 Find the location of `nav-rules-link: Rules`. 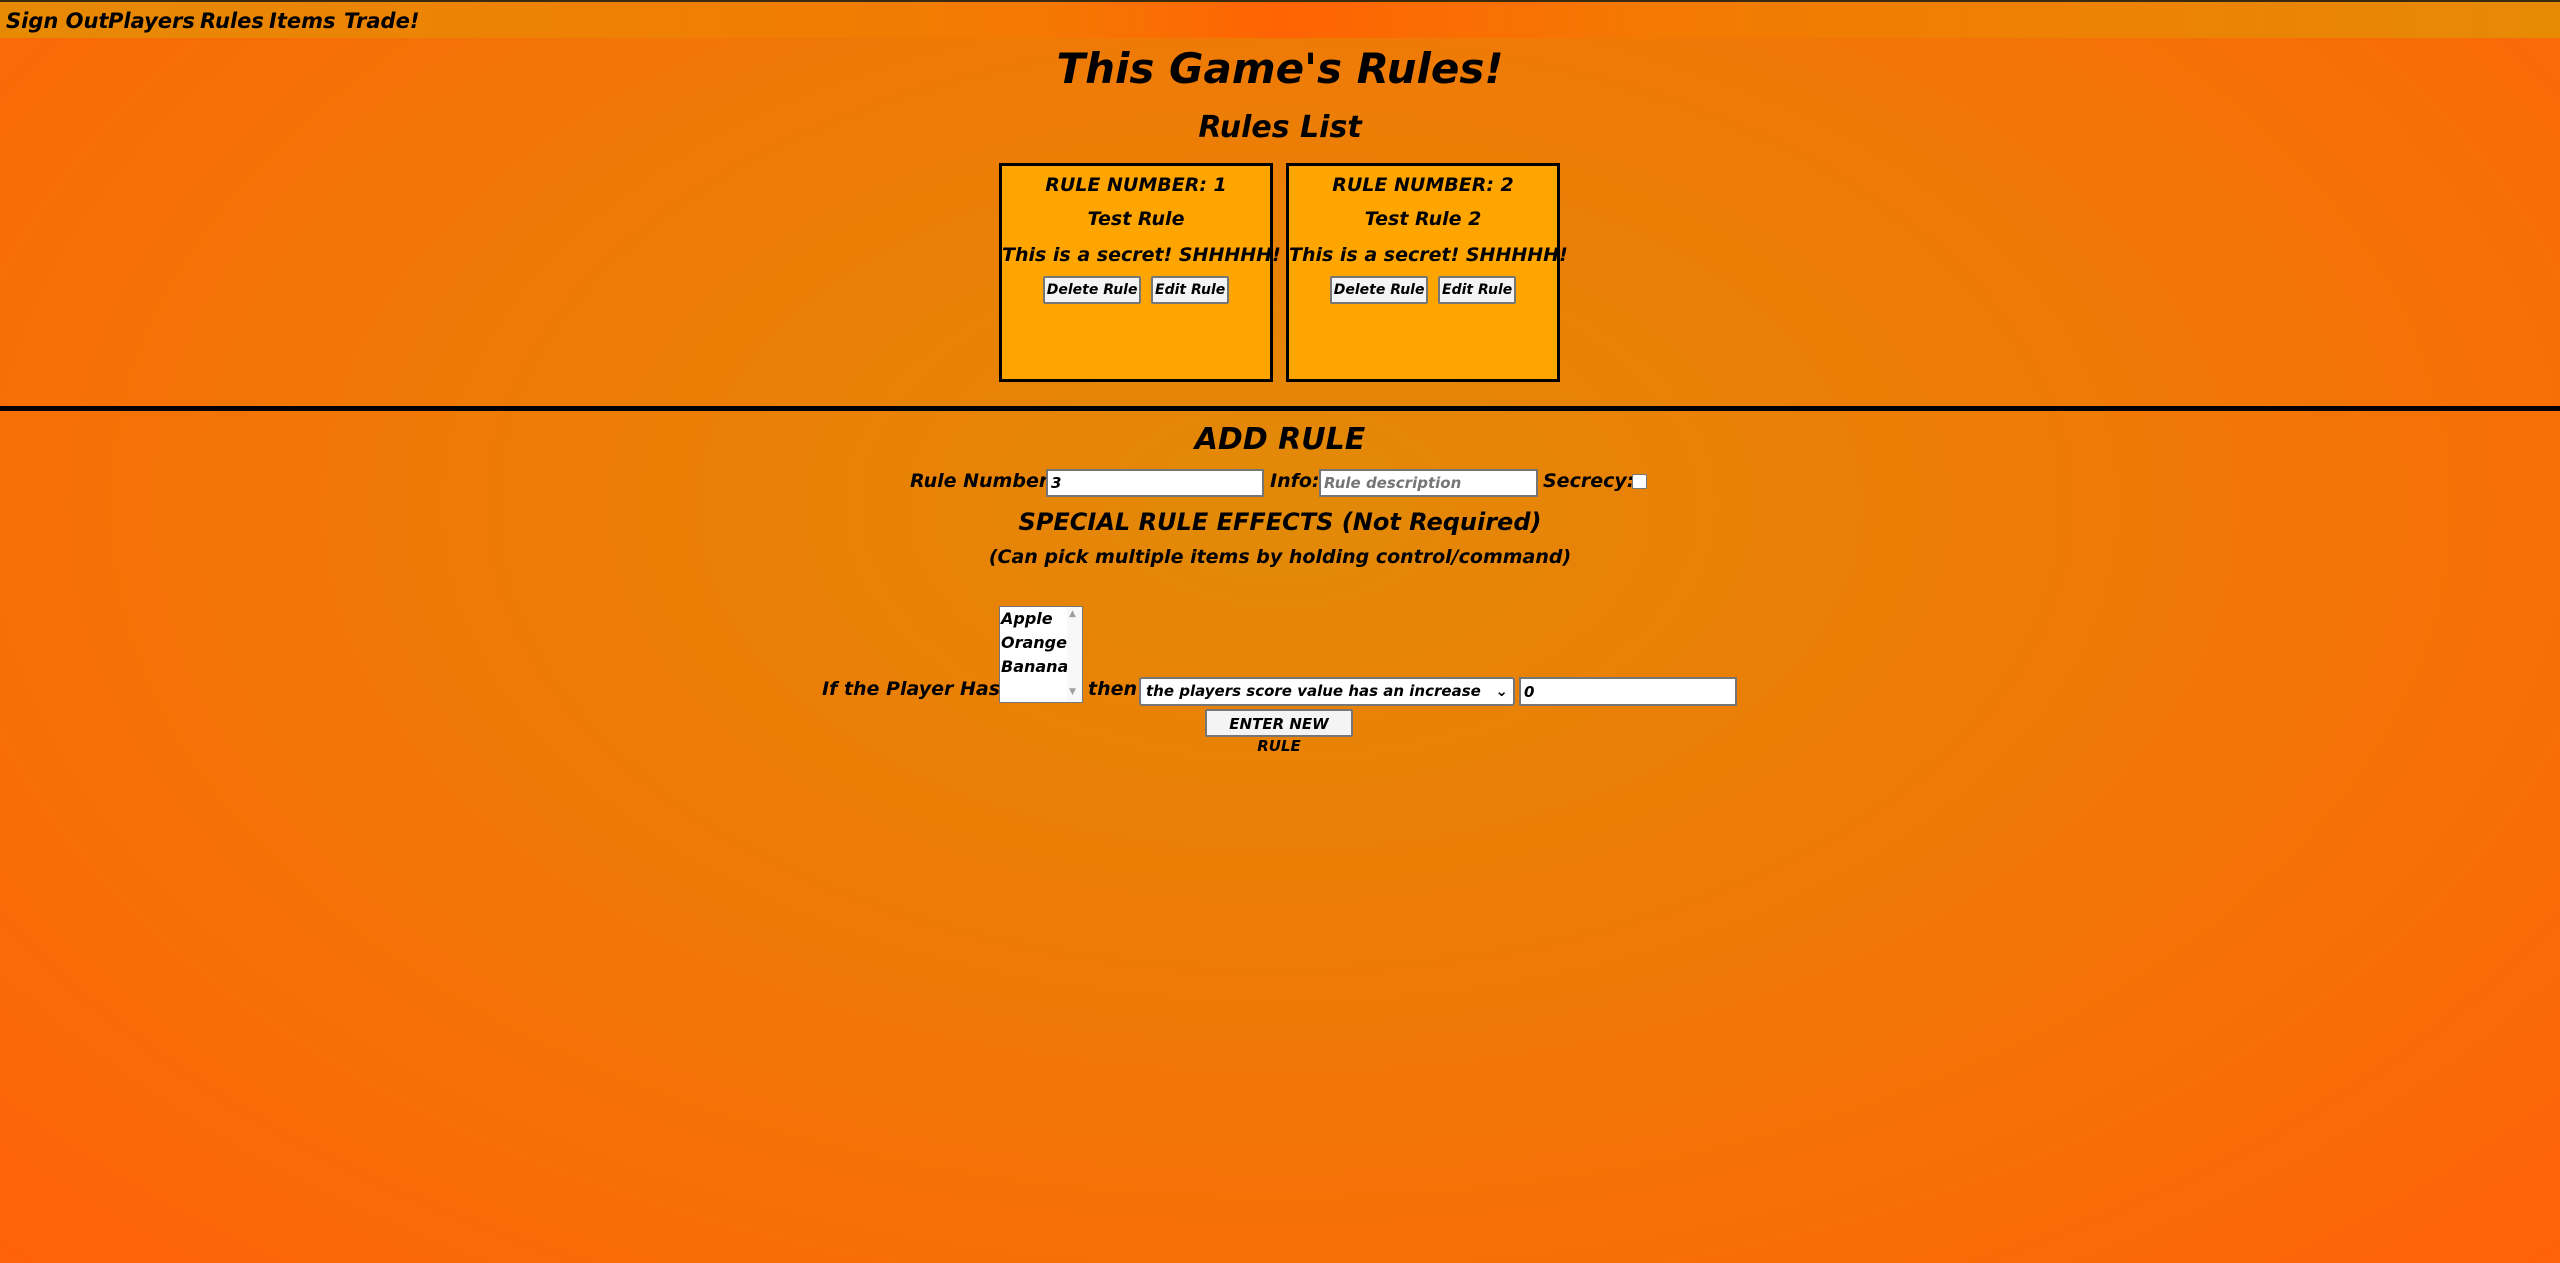

nav-rules-link: Rules is located at coordinates (232, 21).